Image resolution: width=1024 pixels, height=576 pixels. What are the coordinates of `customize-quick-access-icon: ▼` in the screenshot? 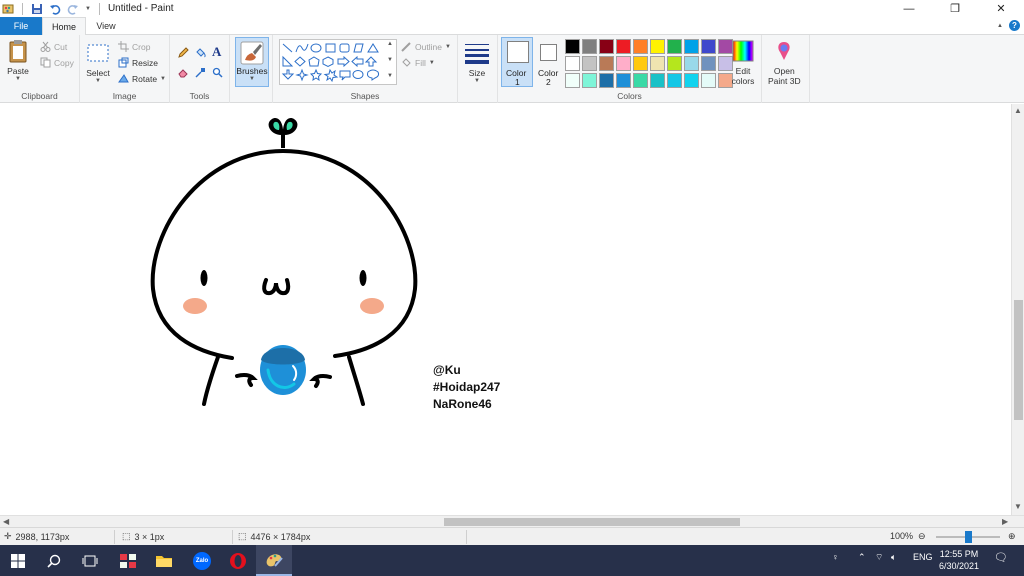 It's located at (88, 9).